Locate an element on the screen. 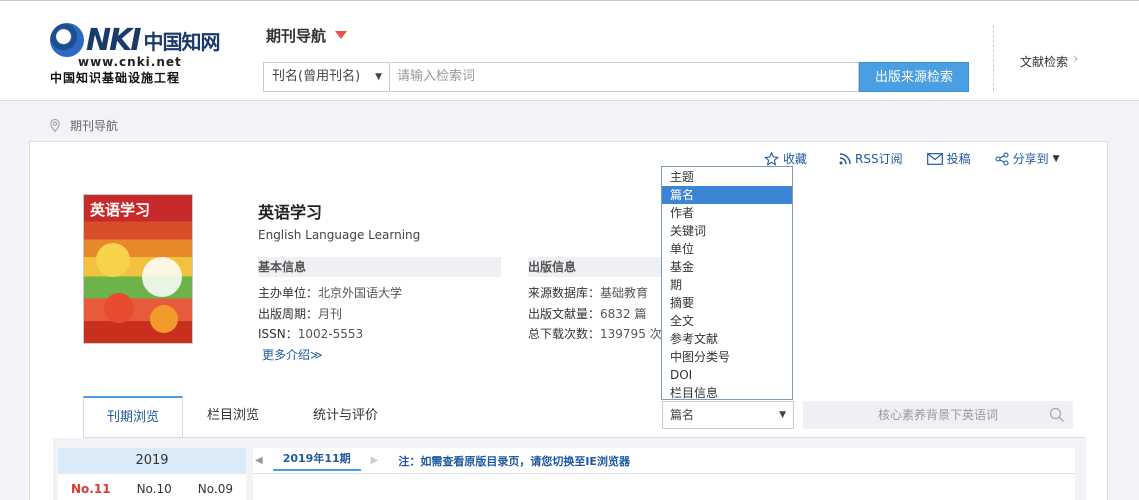 This screenshot has width=1139, height=500. journal-cover: 英语学习 is located at coordinates (138, 269).